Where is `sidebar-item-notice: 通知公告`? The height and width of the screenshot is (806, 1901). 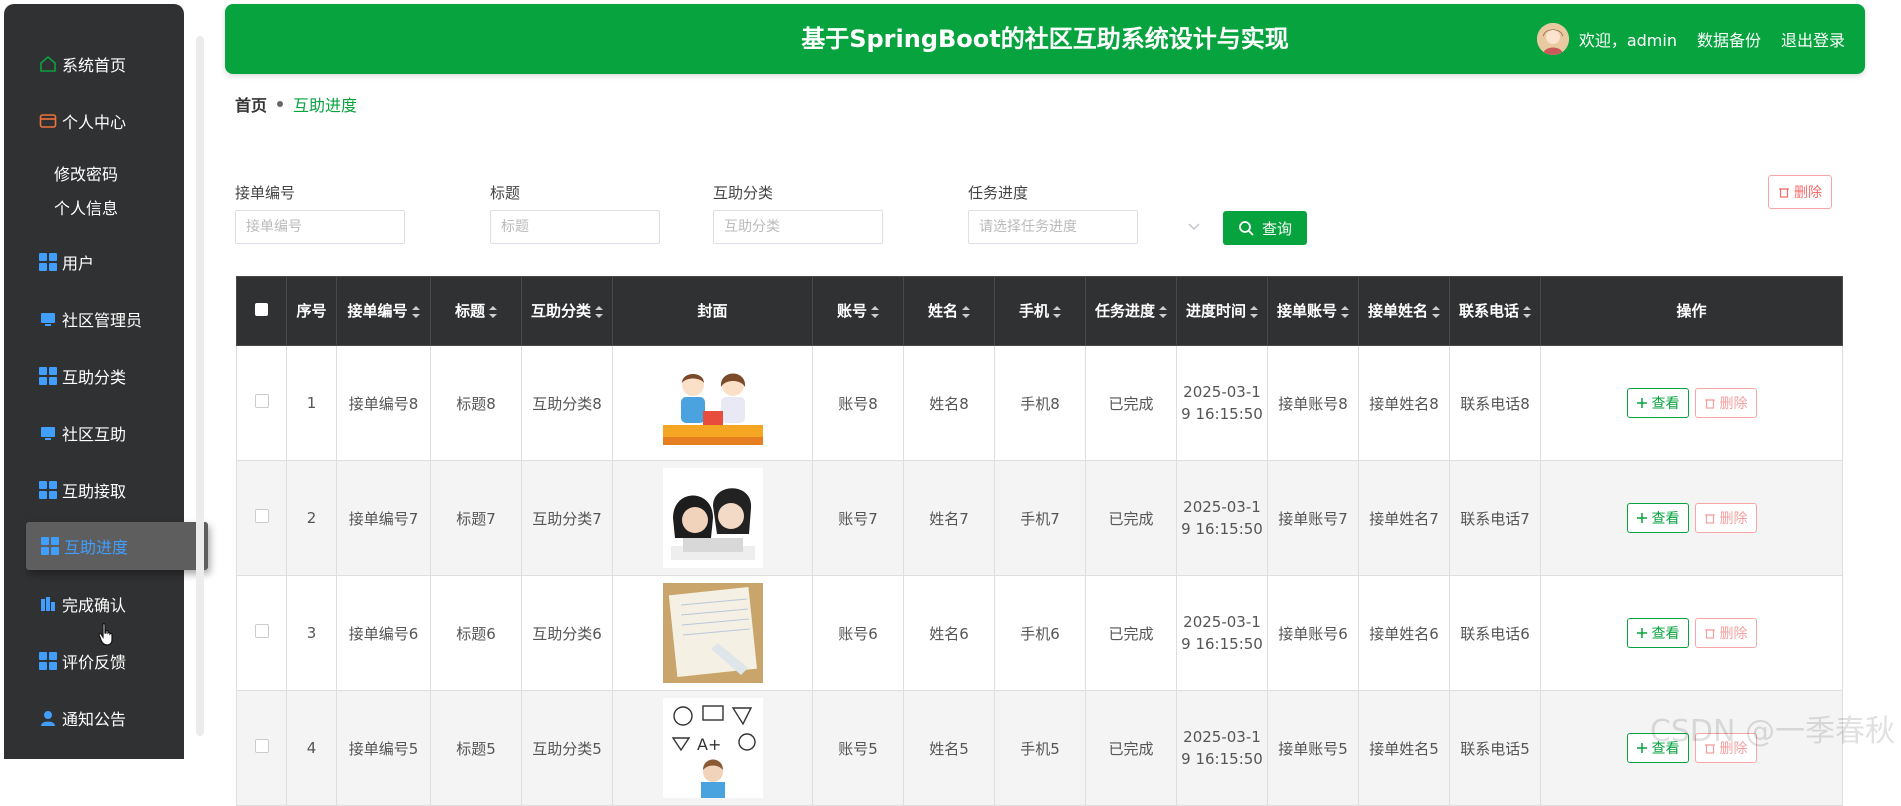
sidebar-item-notice: 通知公告 is located at coordinates (94, 718).